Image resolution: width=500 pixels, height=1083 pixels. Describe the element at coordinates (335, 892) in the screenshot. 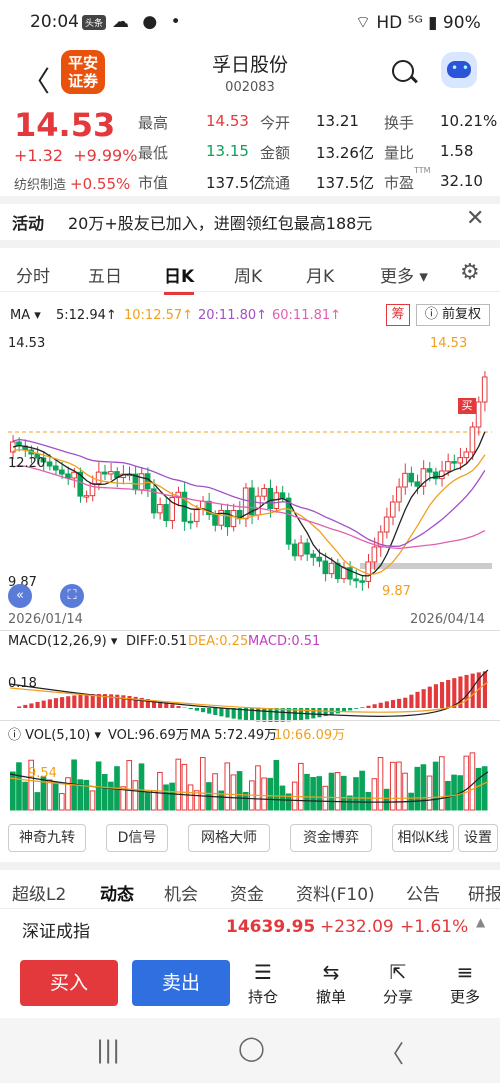

I see `tab-f10: 资料(F10)` at that location.